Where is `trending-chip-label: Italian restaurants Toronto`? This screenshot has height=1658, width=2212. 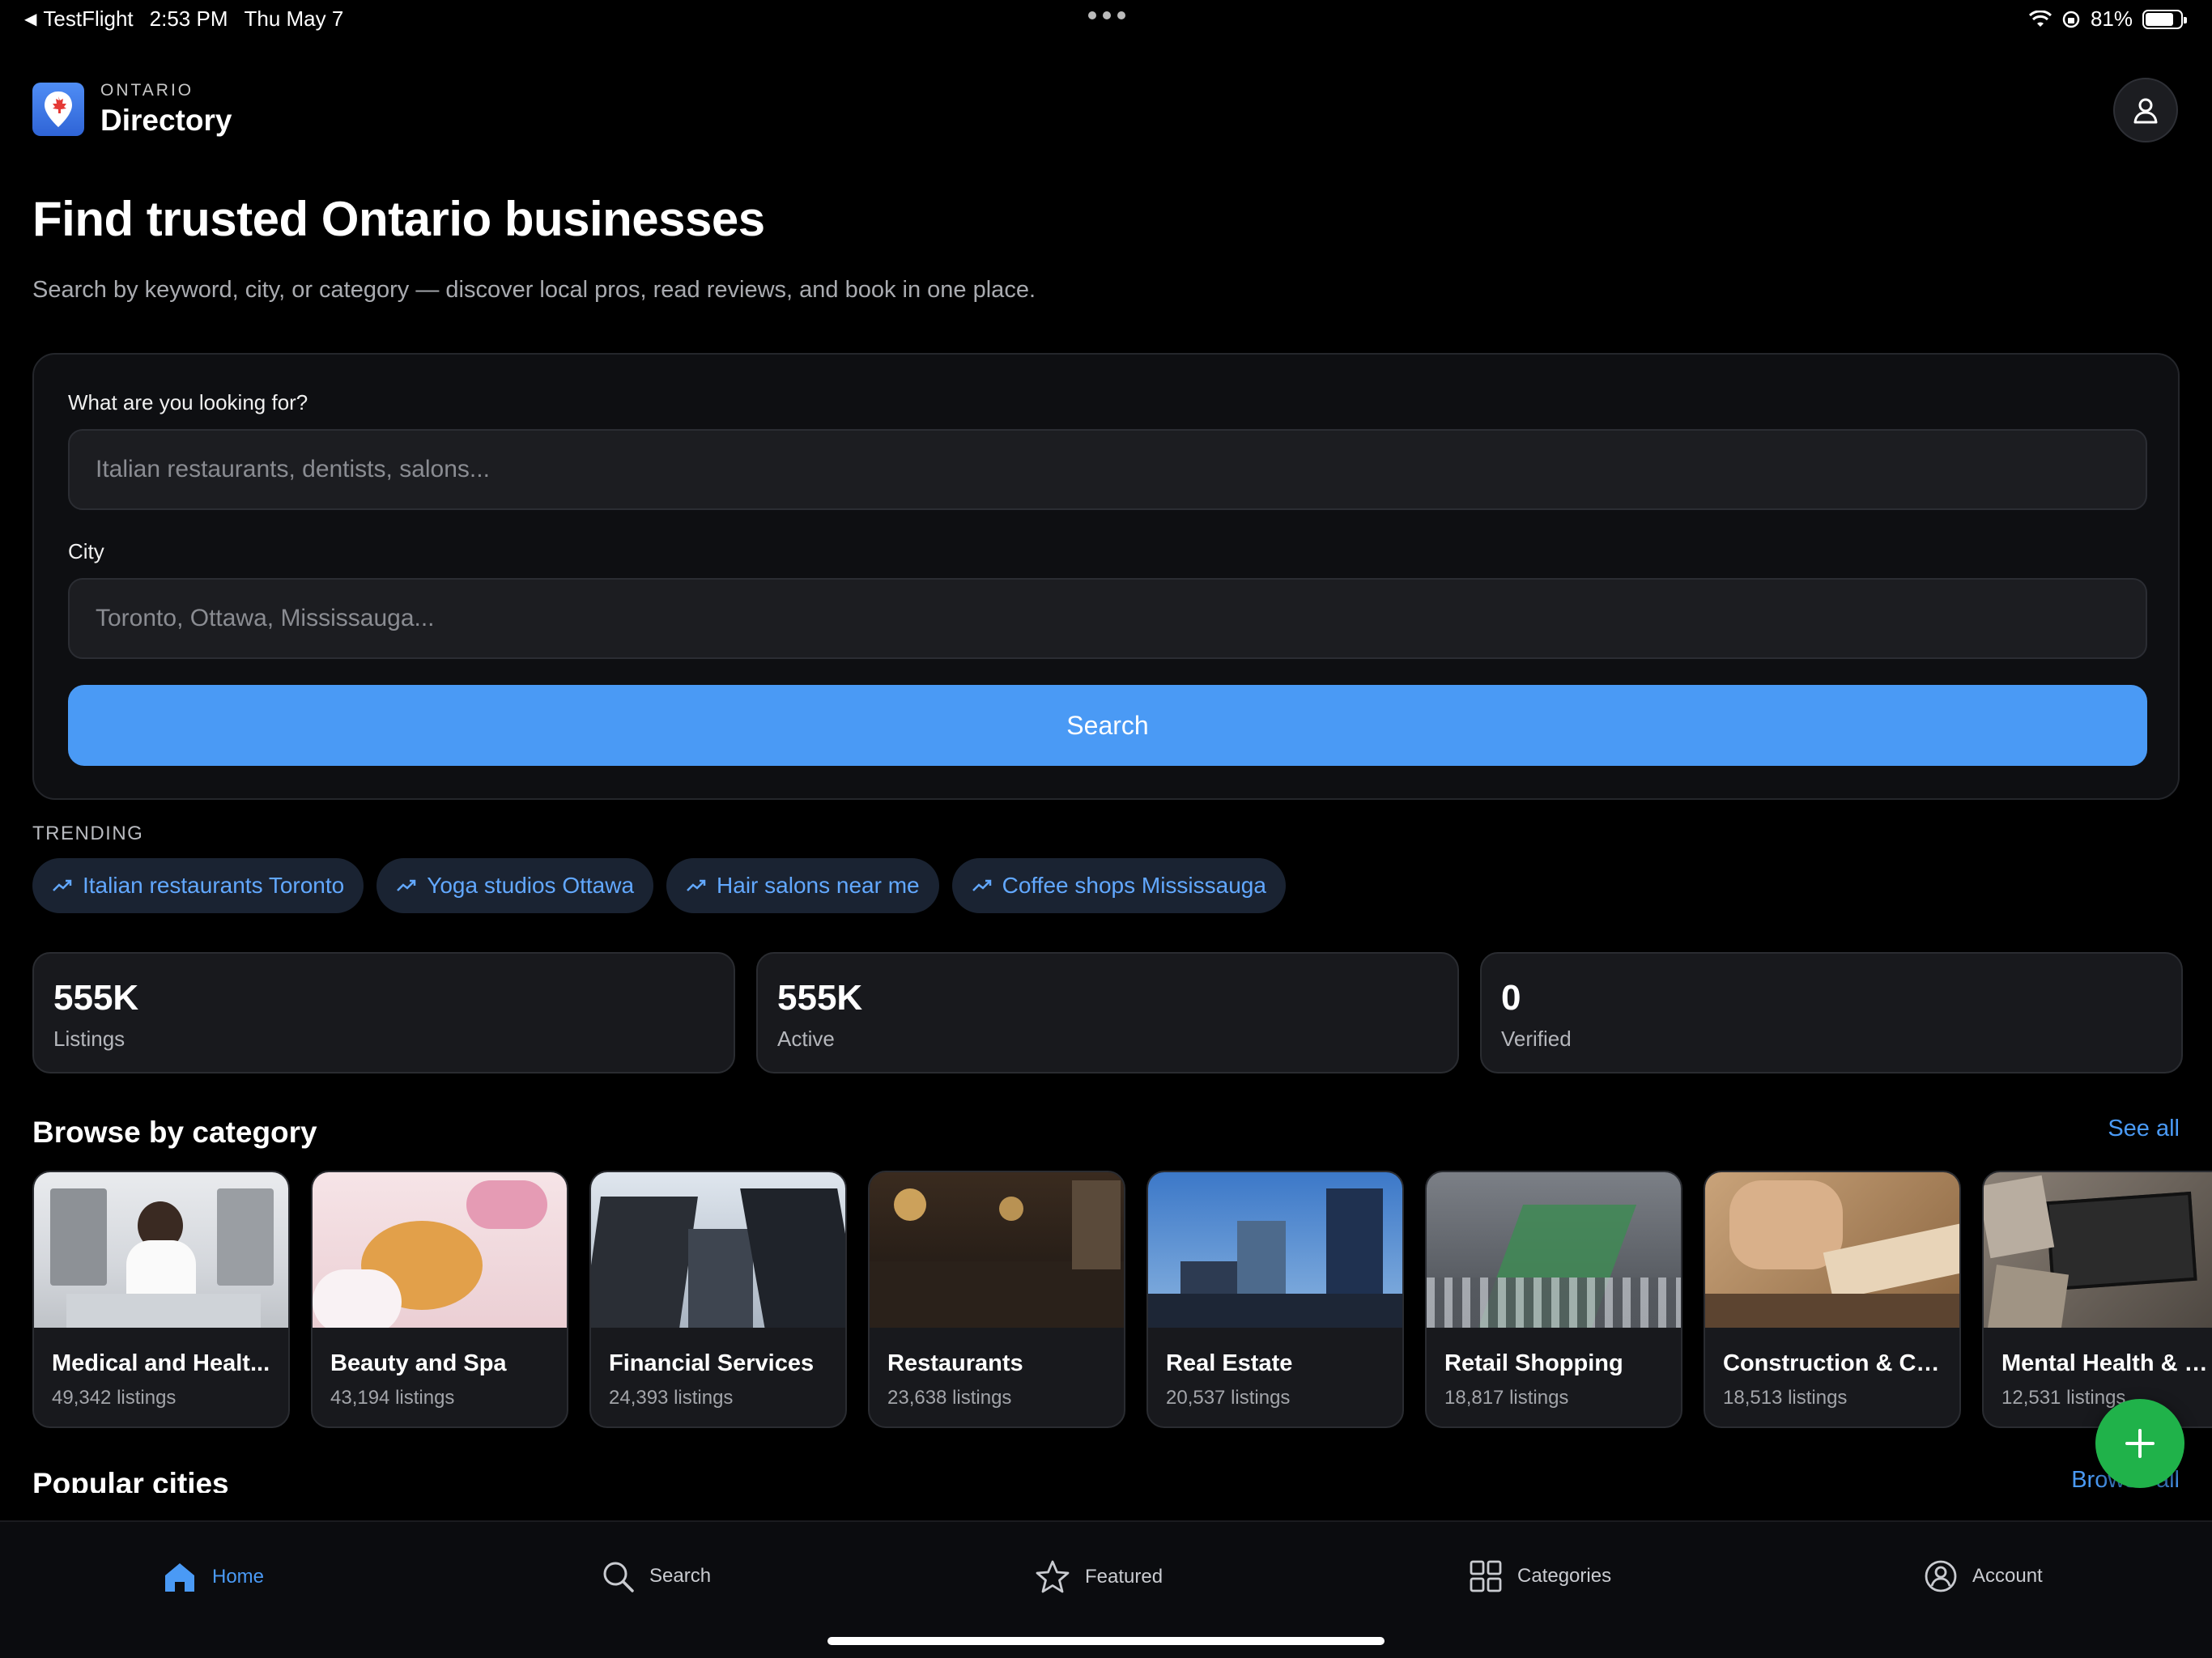 trending-chip-label: Italian restaurants Toronto is located at coordinates (214, 885).